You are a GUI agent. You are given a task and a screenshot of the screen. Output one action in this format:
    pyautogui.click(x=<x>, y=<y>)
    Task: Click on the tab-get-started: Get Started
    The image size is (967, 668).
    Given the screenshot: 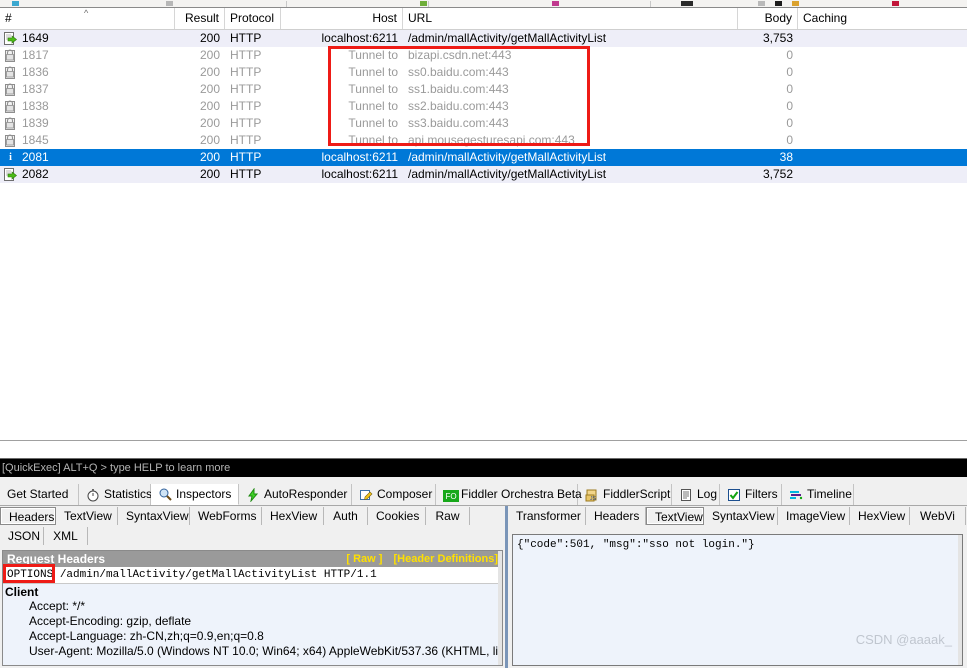 What is the action you would take?
    pyautogui.click(x=39, y=494)
    